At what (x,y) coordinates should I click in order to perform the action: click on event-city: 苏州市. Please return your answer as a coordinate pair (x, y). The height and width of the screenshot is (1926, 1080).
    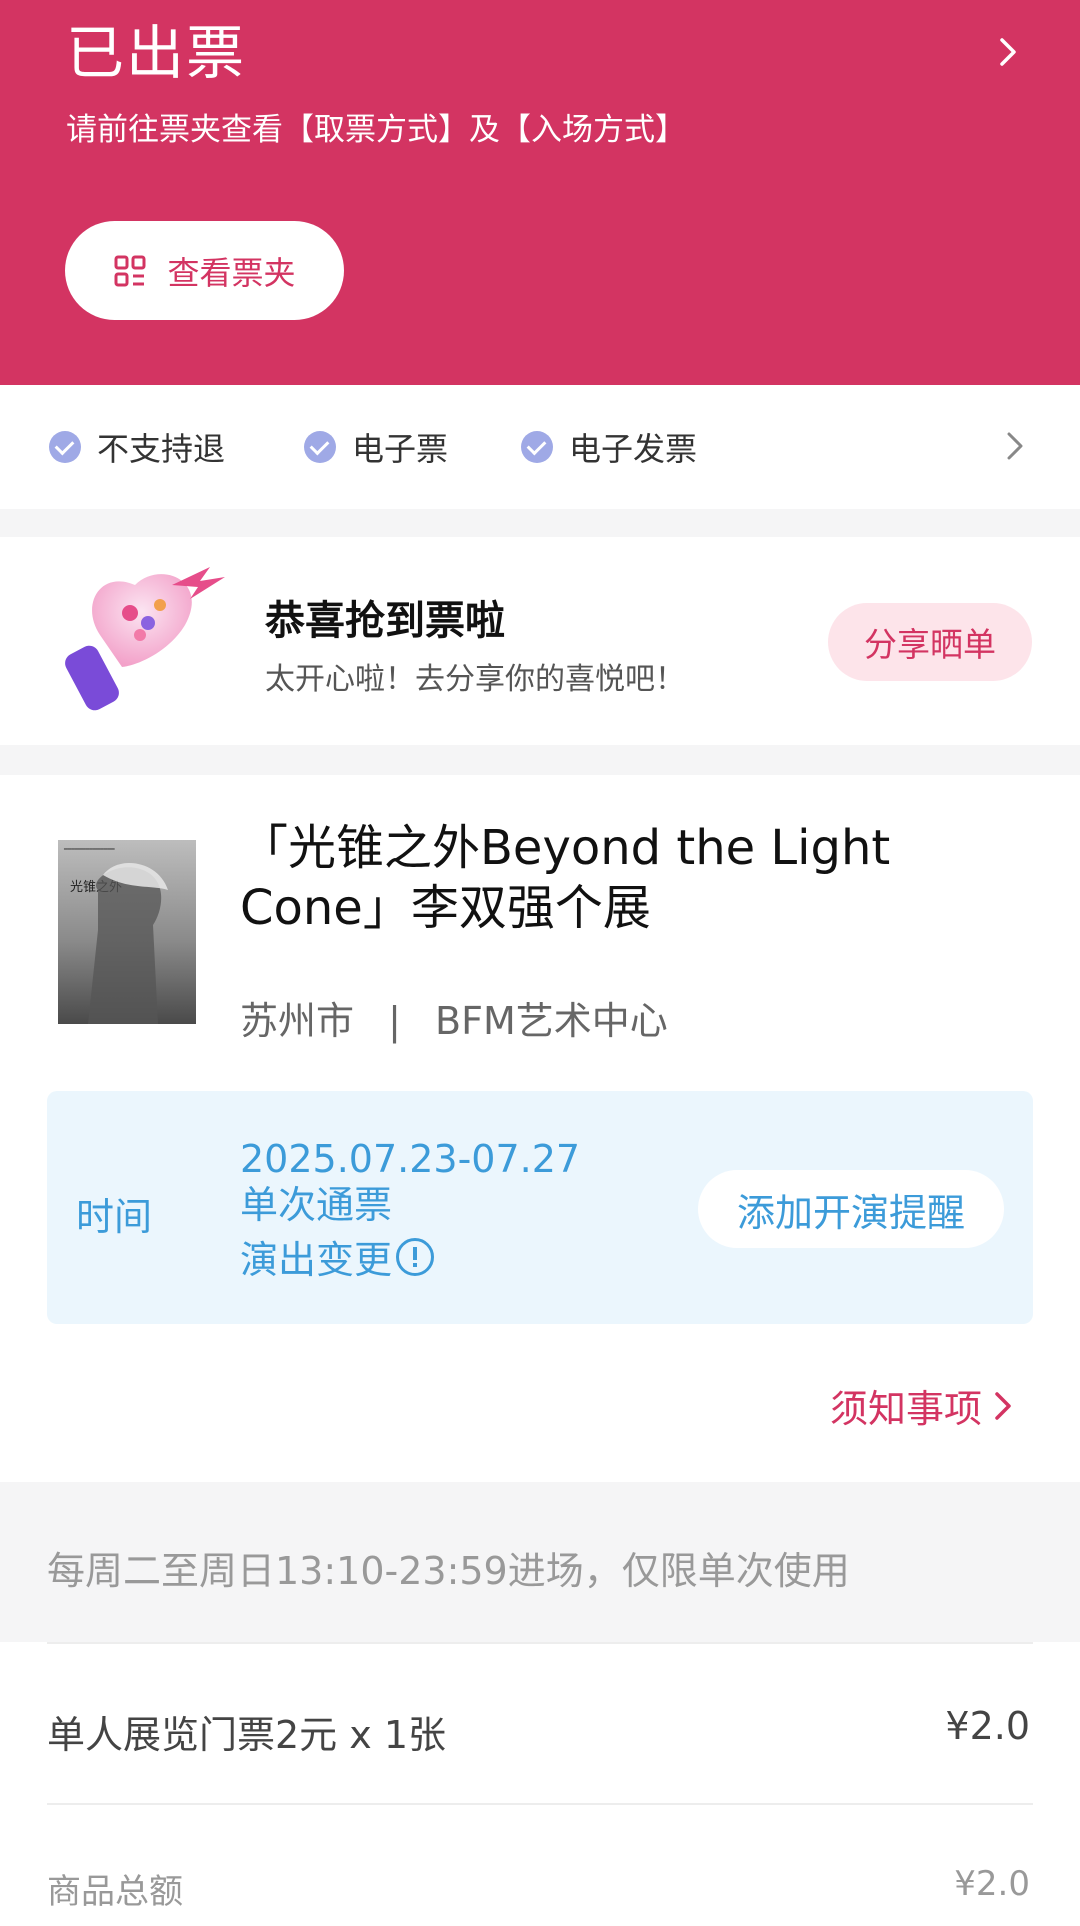
    Looking at the image, I should click on (297, 1021).